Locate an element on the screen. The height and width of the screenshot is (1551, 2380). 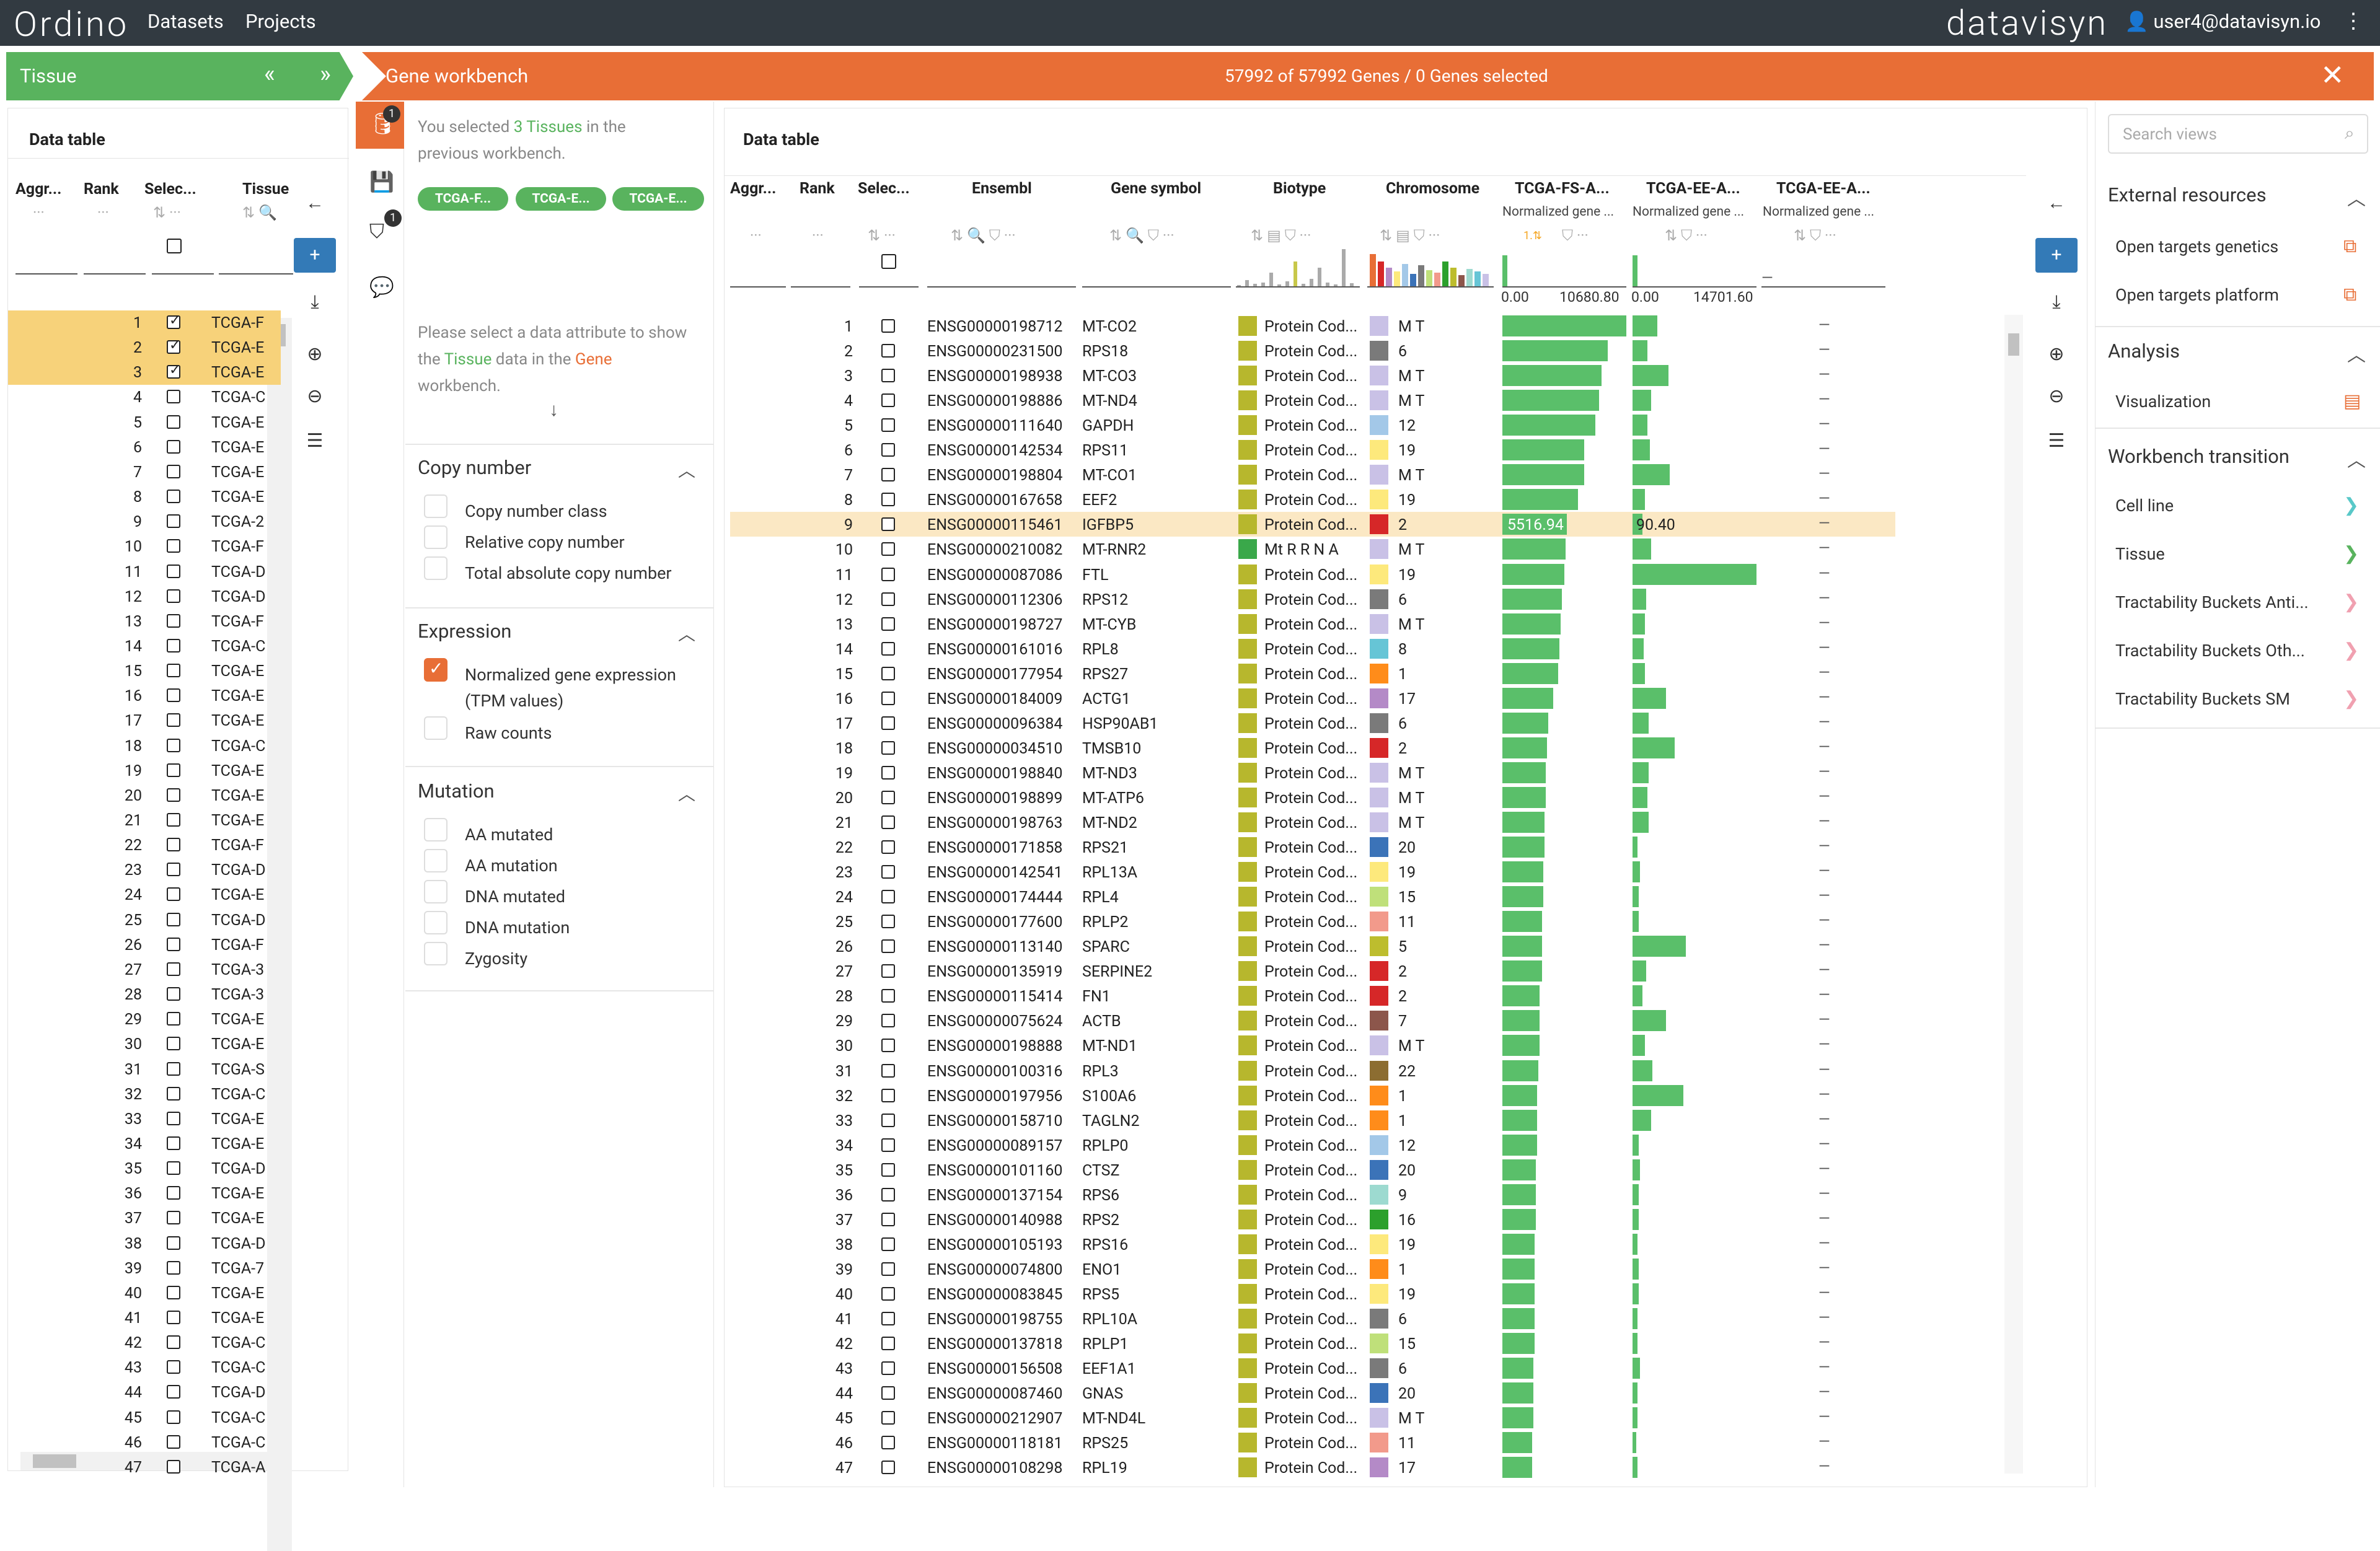
zoom-in-icon: ⊕ is located at coordinates (2056, 355).